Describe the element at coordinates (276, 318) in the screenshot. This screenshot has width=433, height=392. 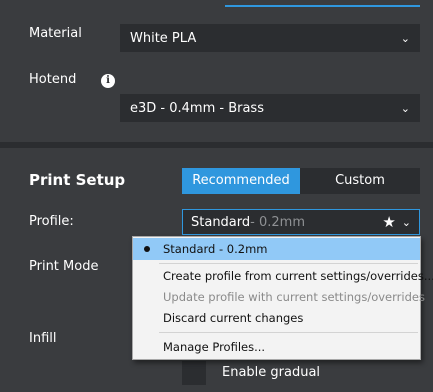
I see `menu-item-discard-changes: Discard current changes` at that location.